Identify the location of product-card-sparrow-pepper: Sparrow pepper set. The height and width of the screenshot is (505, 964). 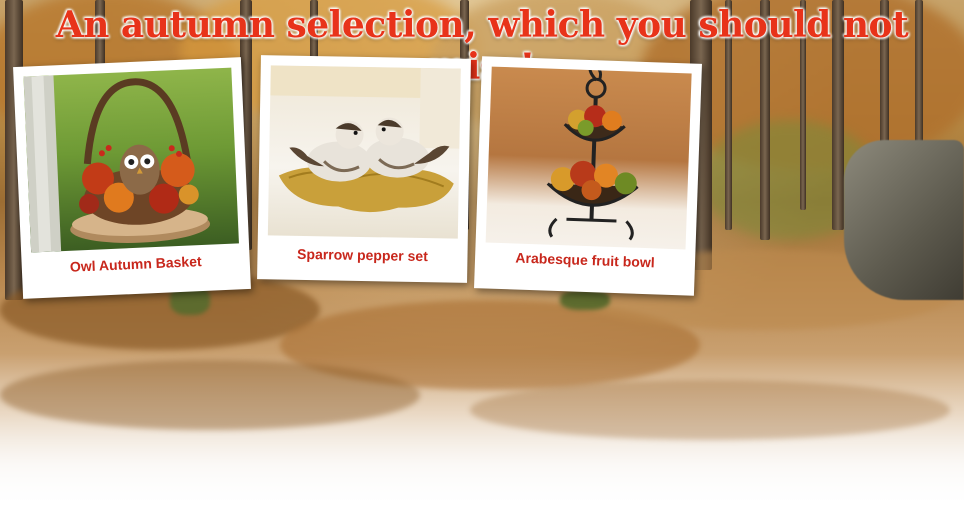
(364, 169).